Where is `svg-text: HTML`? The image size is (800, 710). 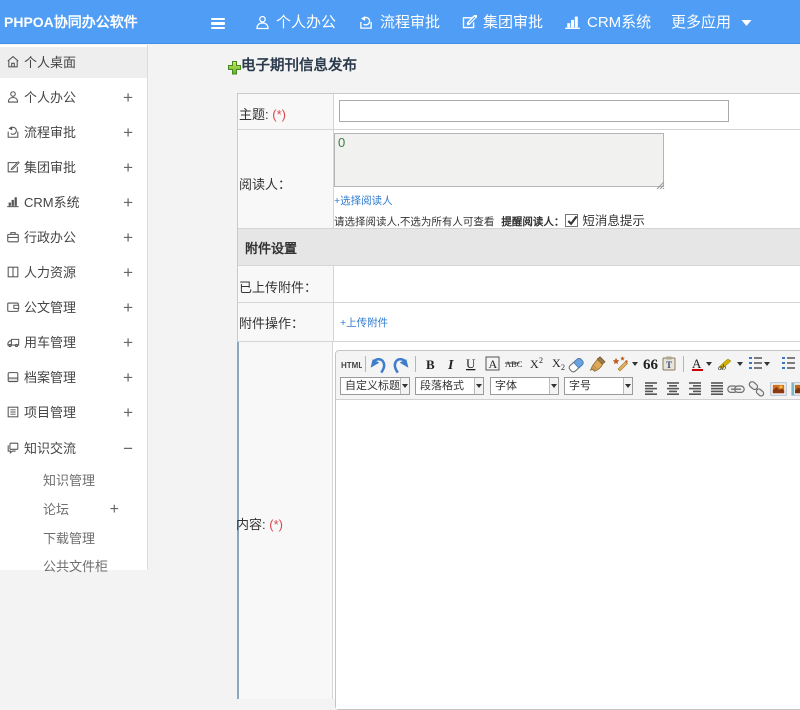
svg-text: HTML is located at coordinates (351, 365).